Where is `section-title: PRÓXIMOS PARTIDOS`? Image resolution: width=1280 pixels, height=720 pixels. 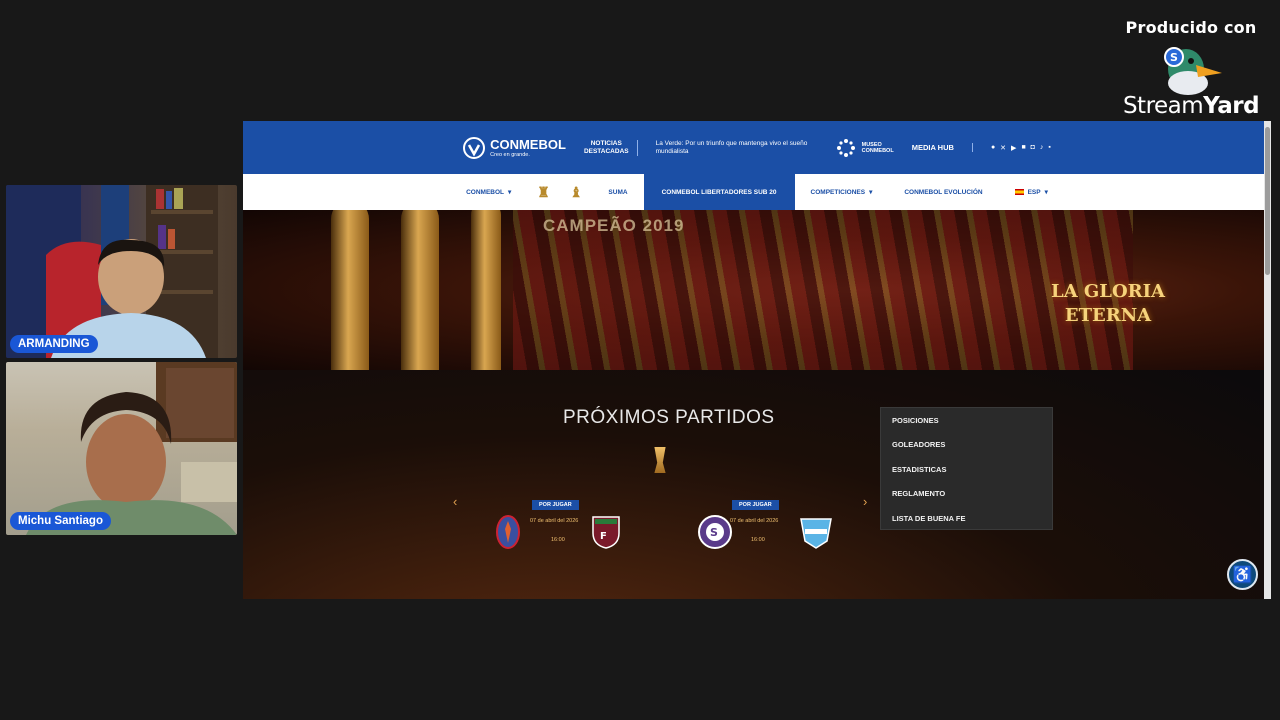
section-title: PRÓXIMOS PARTIDOS is located at coordinates (669, 417).